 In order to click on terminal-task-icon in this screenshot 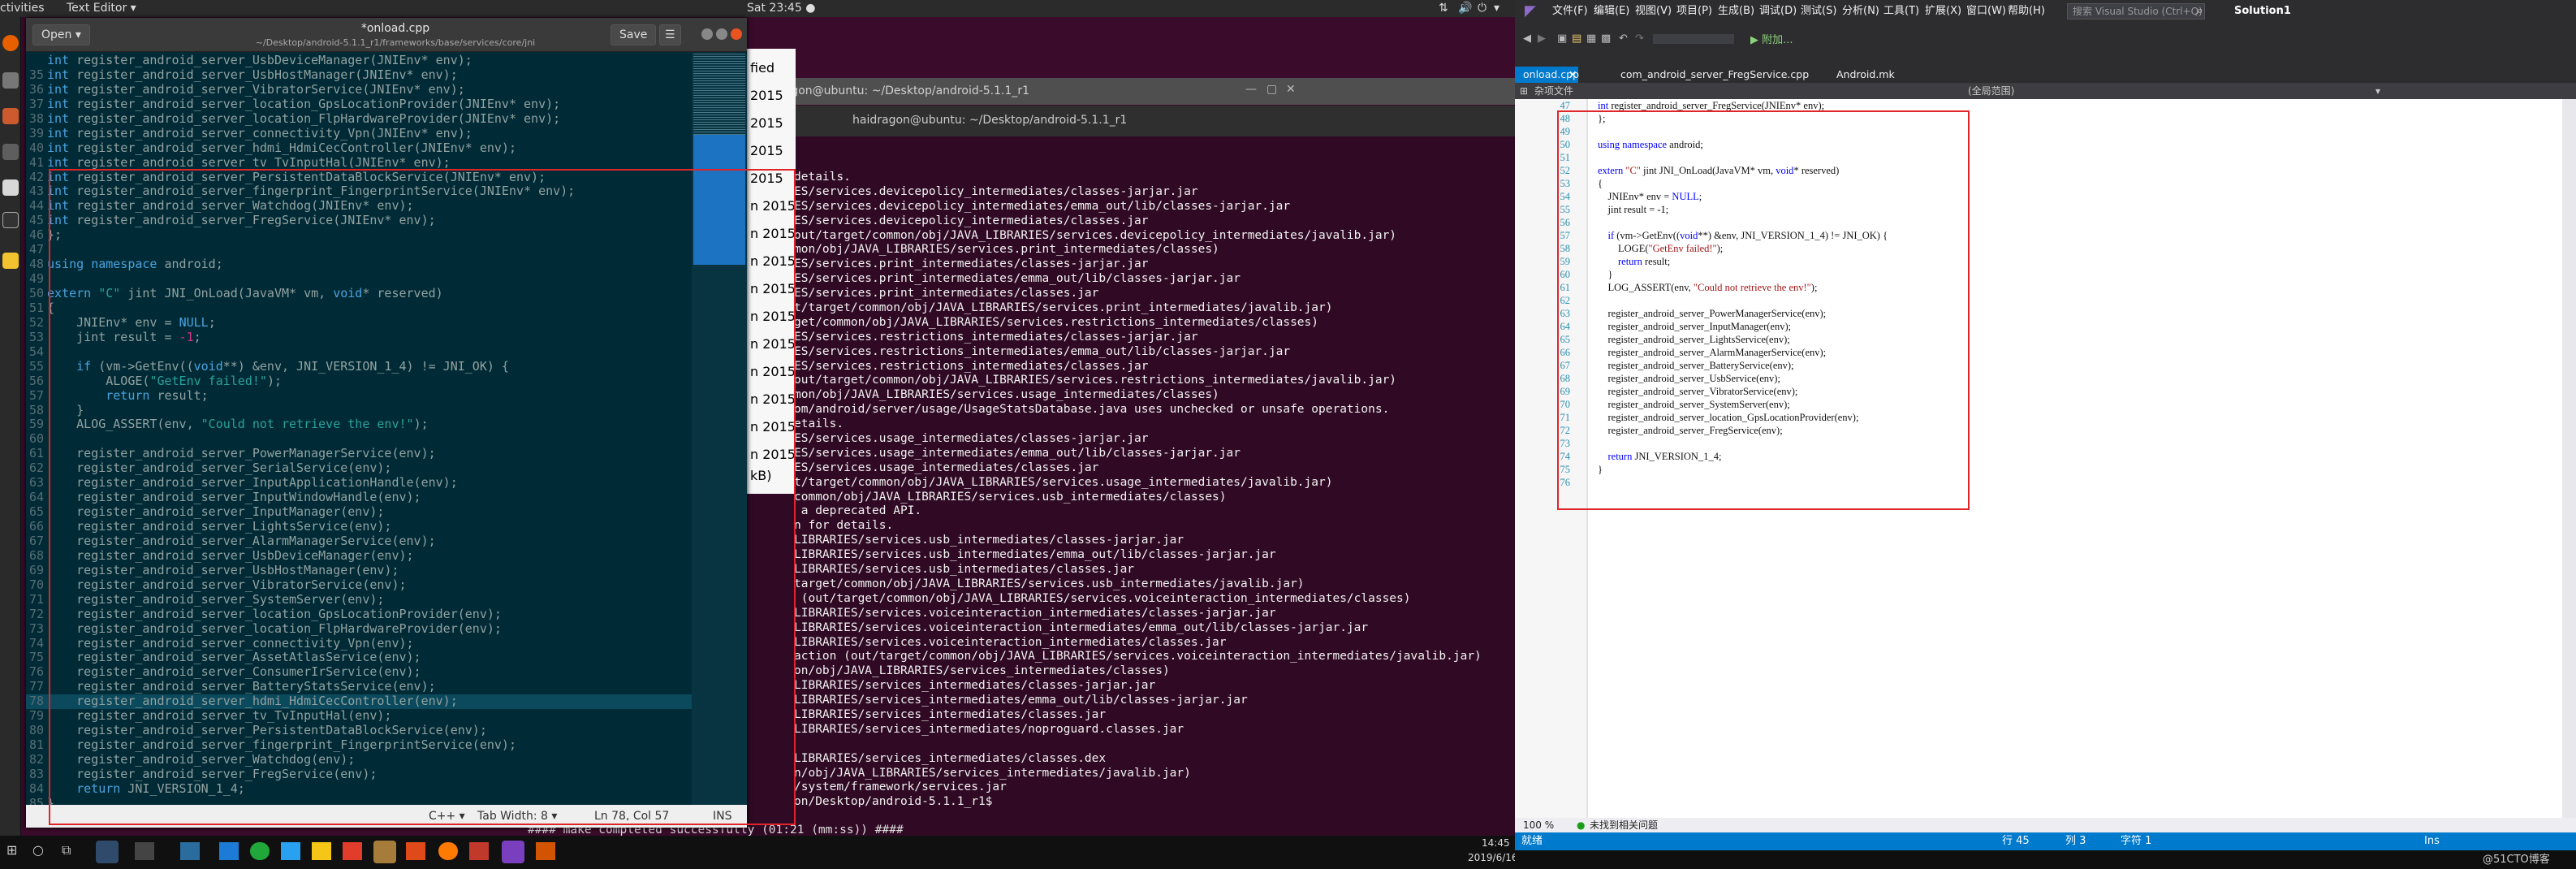, I will do `click(144, 851)`.